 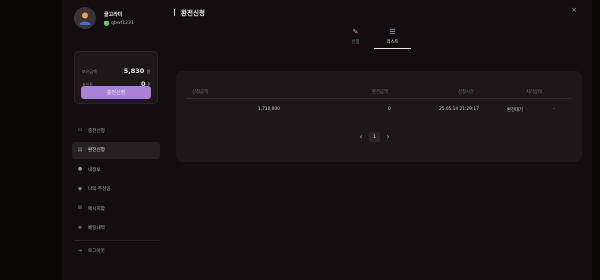 I want to click on column-header: 처리상태, so click(x=534, y=92).